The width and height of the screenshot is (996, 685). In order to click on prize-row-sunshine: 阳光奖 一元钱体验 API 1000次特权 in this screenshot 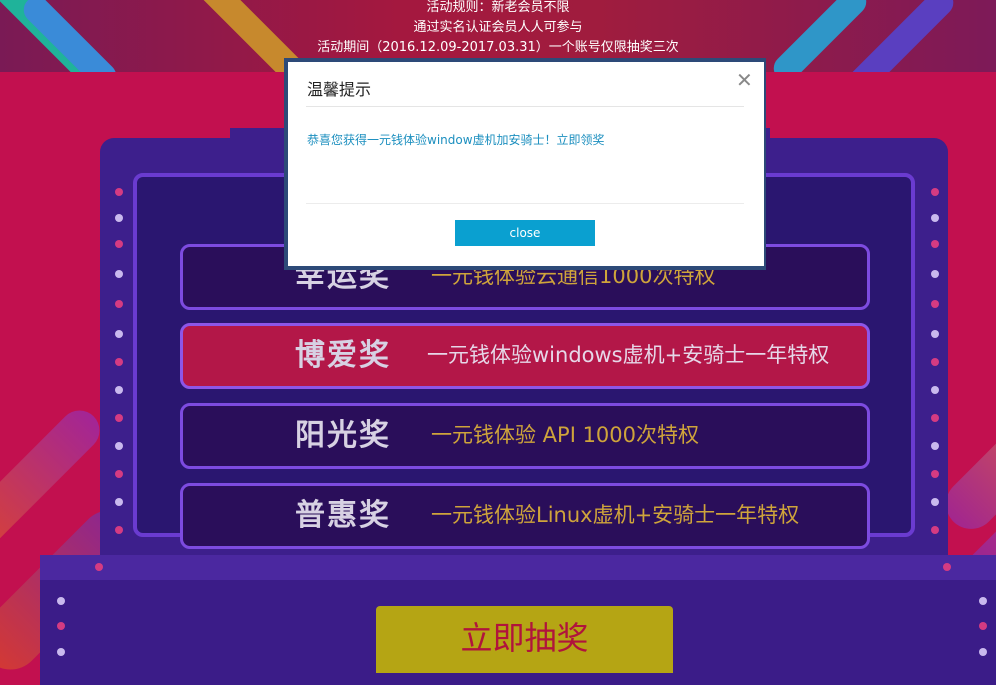, I will do `click(525, 436)`.